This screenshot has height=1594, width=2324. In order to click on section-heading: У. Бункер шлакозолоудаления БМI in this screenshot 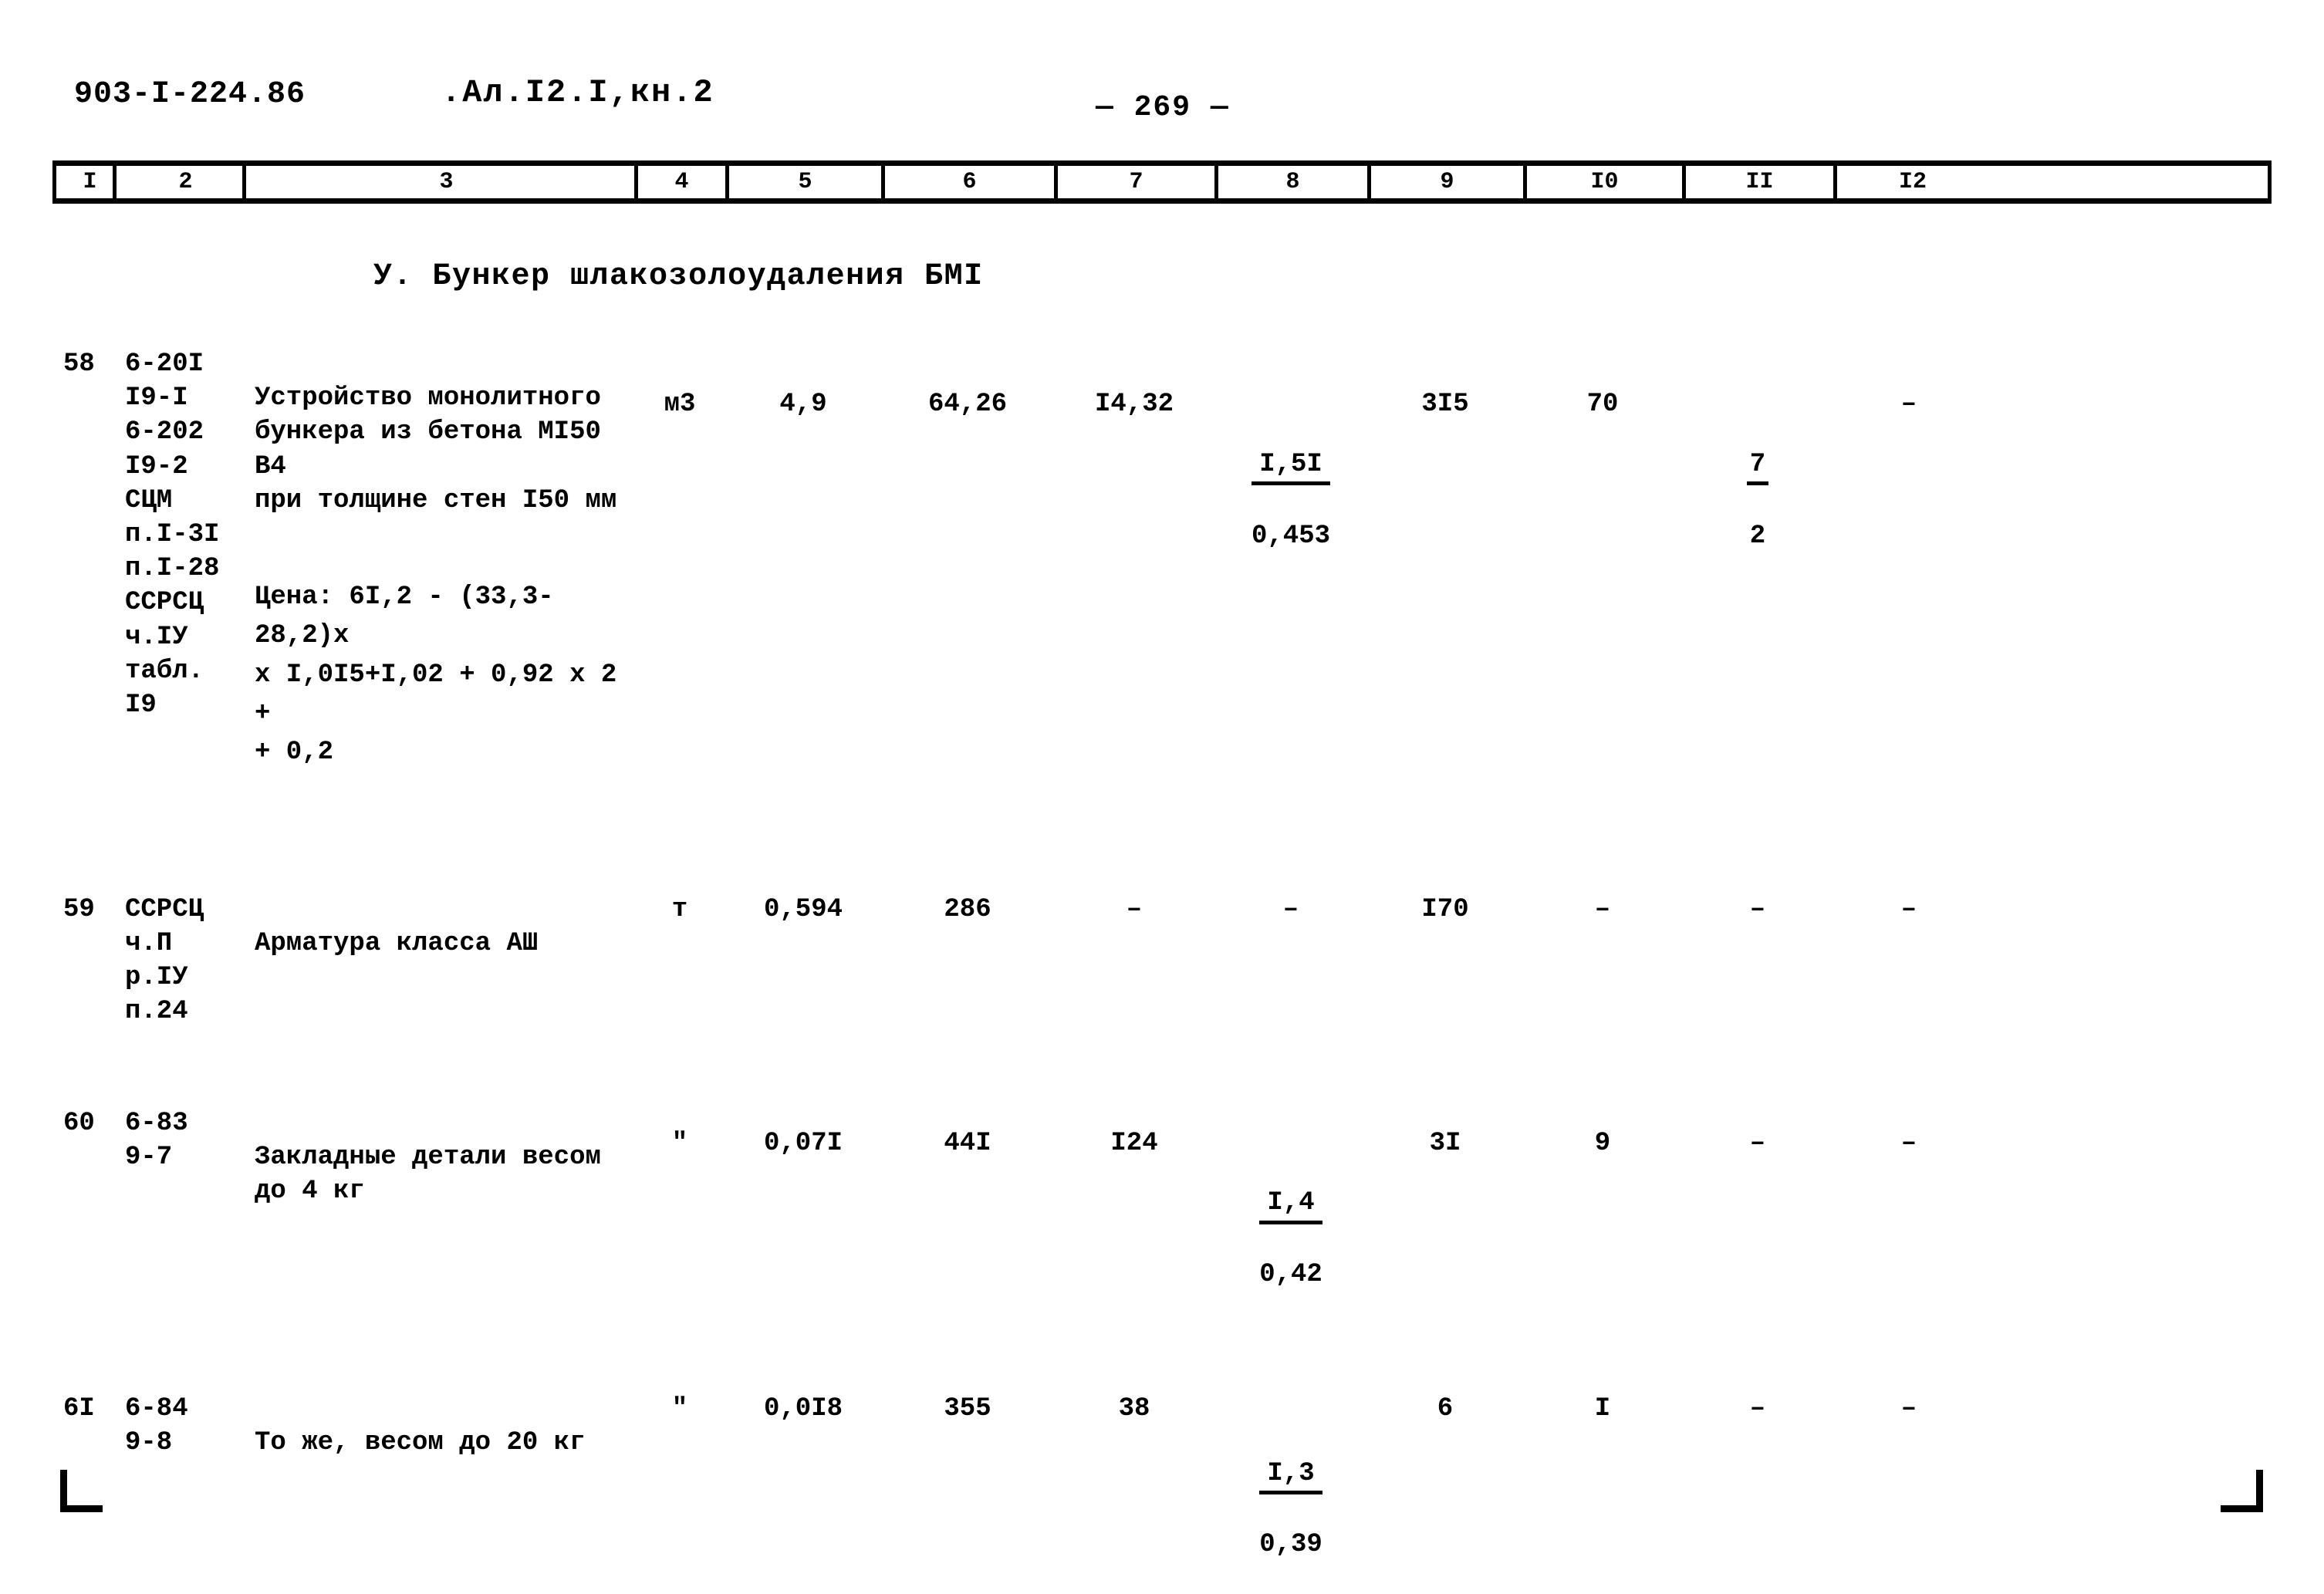, I will do `click(678, 276)`.